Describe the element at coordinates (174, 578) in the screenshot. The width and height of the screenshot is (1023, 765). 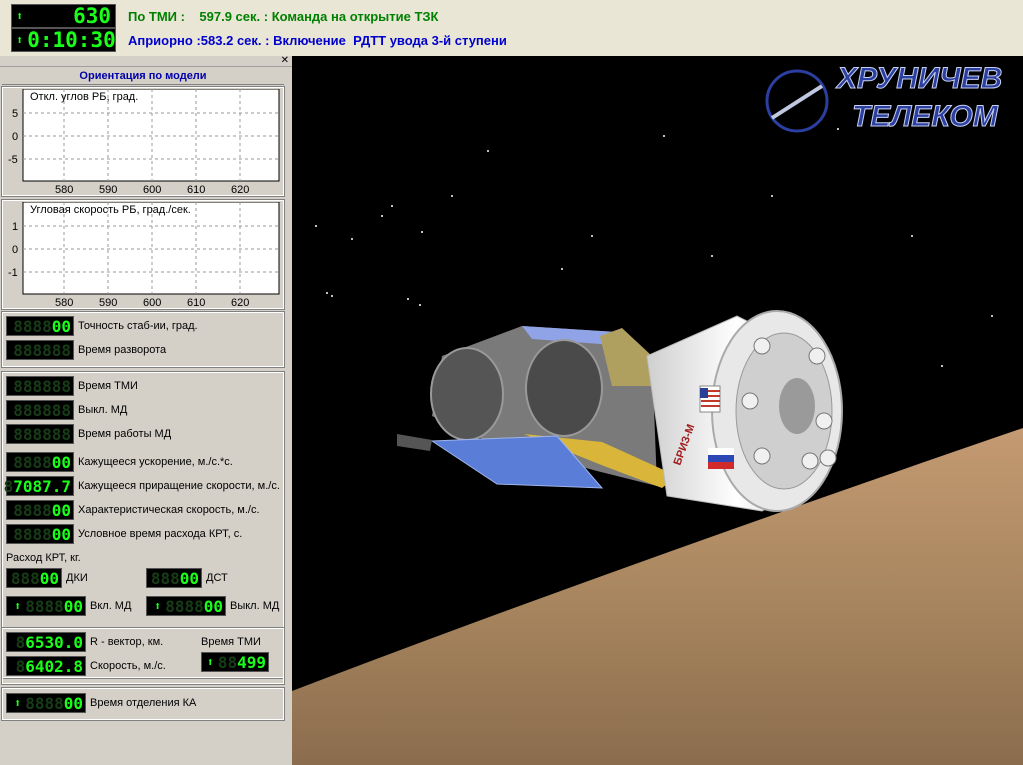
I see `dst-display: 888 00` at that location.